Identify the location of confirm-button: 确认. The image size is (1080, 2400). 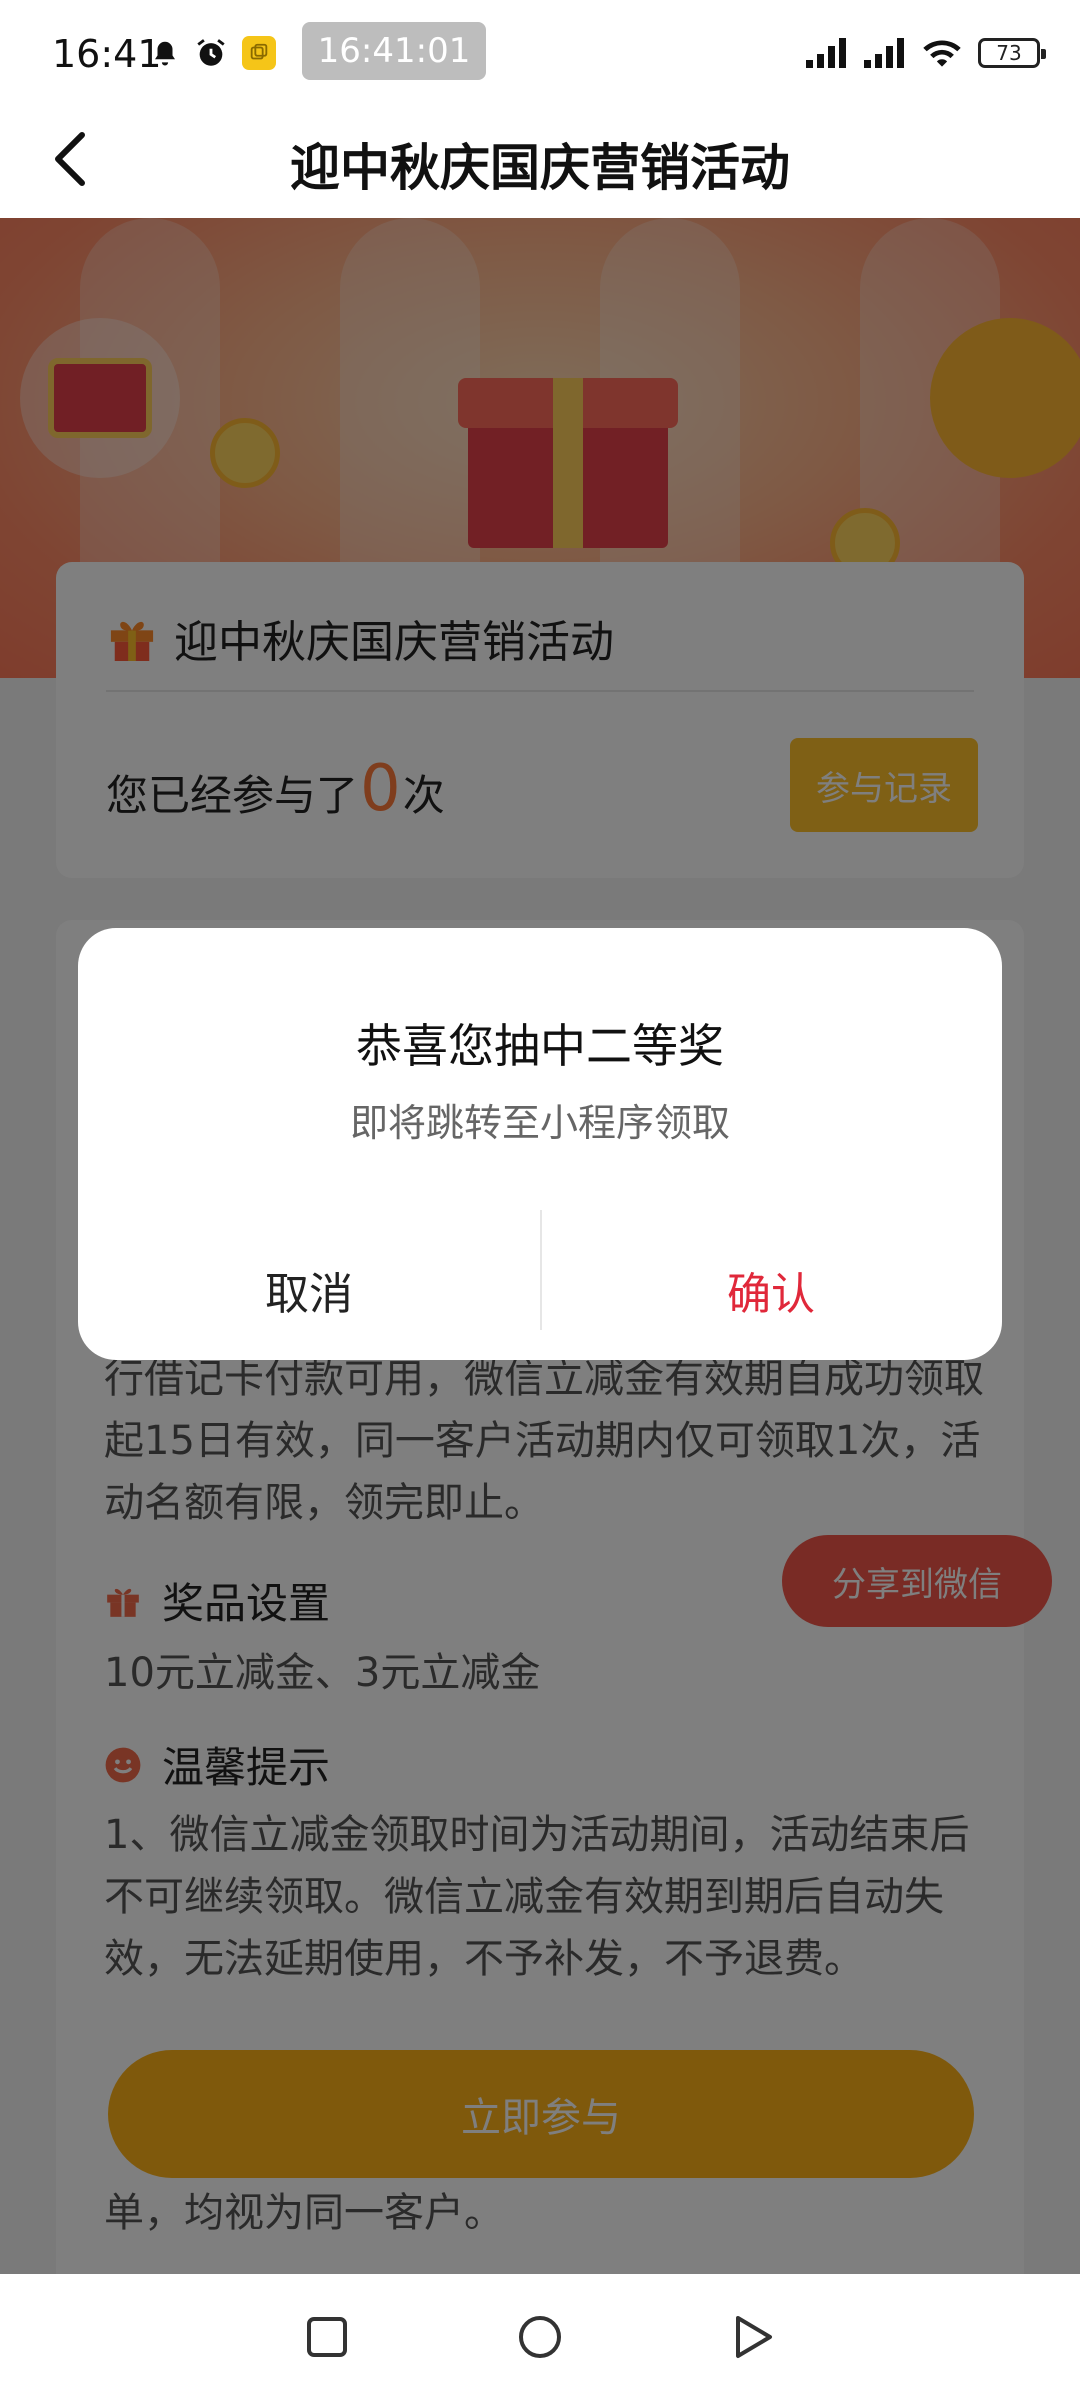
(771, 1290).